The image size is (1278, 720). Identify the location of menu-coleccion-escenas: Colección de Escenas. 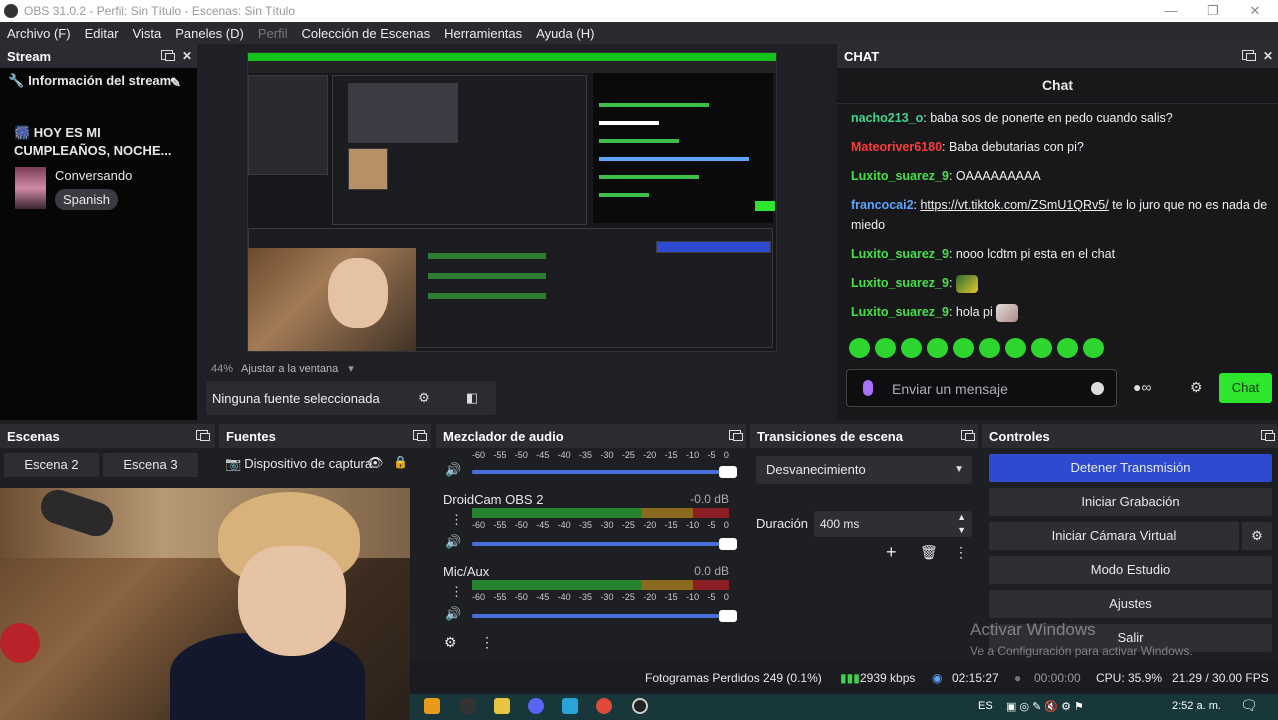
(365, 33).